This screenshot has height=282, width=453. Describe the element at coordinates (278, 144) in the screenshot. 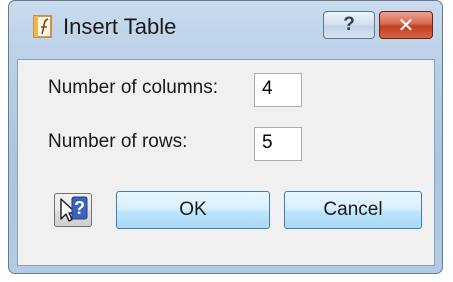

I see `rows-field: 5` at that location.